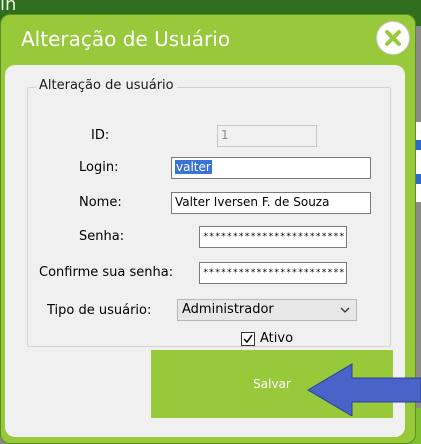 The height and width of the screenshot is (444, 421). Describe the element at coordinates (106, 272) in the screenshot. I see `confirme-label: Confirme sua senha:` at that location.